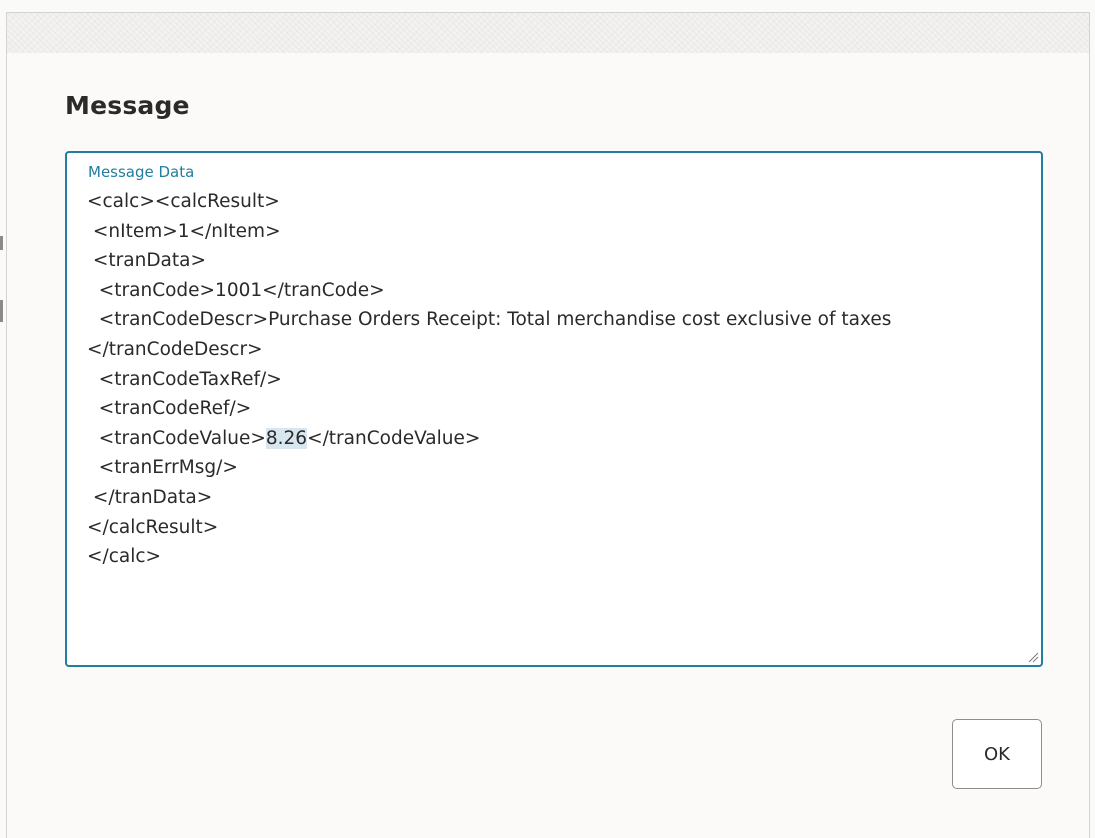 This screenshot has height=838, width=1095. What do you see at coordinates (1033, 657) in the screenshot?
I see `resize-grip-icon` at bounding box center [1033, 657].